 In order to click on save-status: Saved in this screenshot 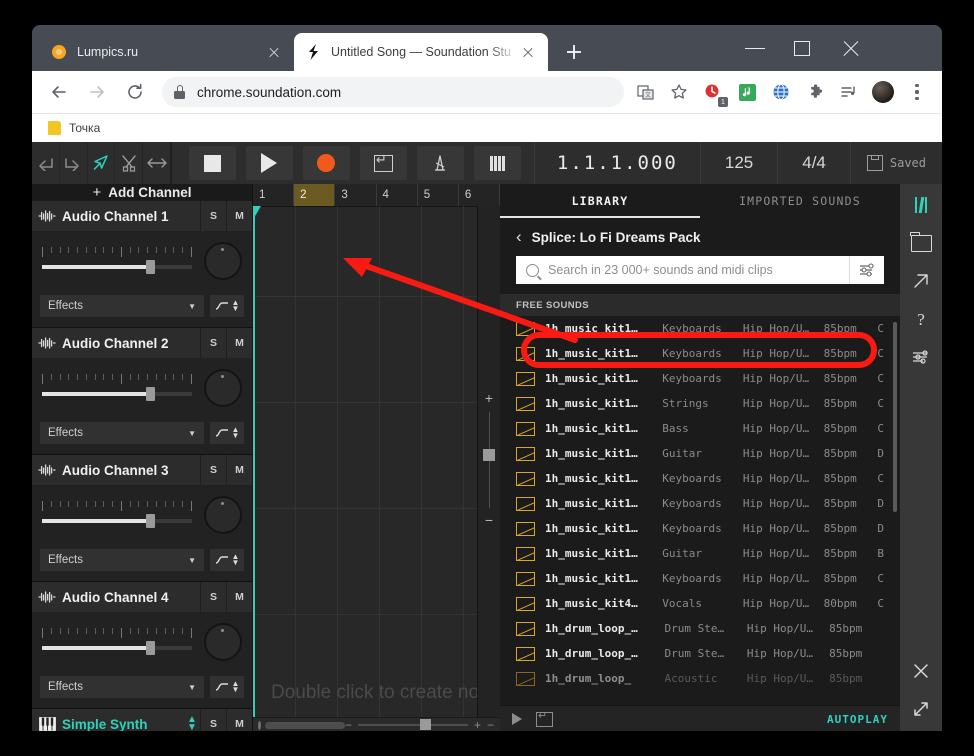, I will do `click(895, 163)`.